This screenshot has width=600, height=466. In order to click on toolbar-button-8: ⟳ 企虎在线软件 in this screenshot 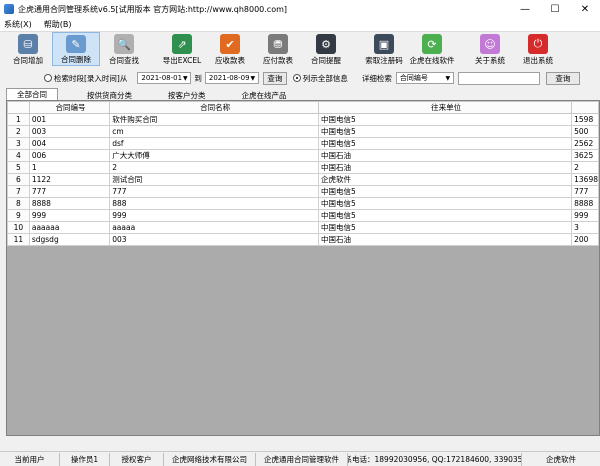, I will do `click(432, 49)`.